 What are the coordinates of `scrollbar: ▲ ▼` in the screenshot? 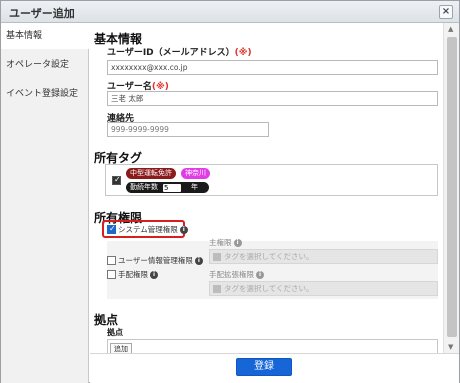 It's located at (451, 188).